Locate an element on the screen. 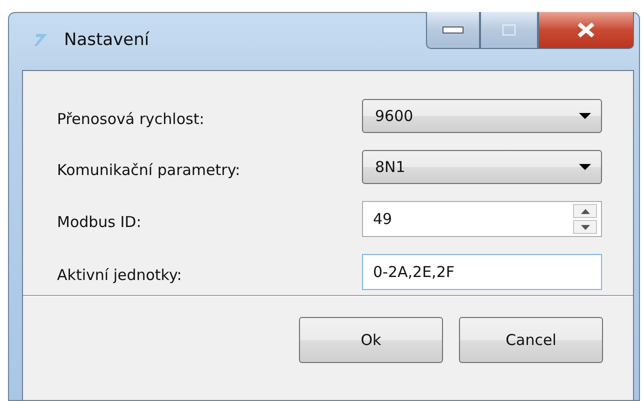 The width and height of the screenshot is (644, 401). down-arrow-icon is located at coordinates (585, 227).